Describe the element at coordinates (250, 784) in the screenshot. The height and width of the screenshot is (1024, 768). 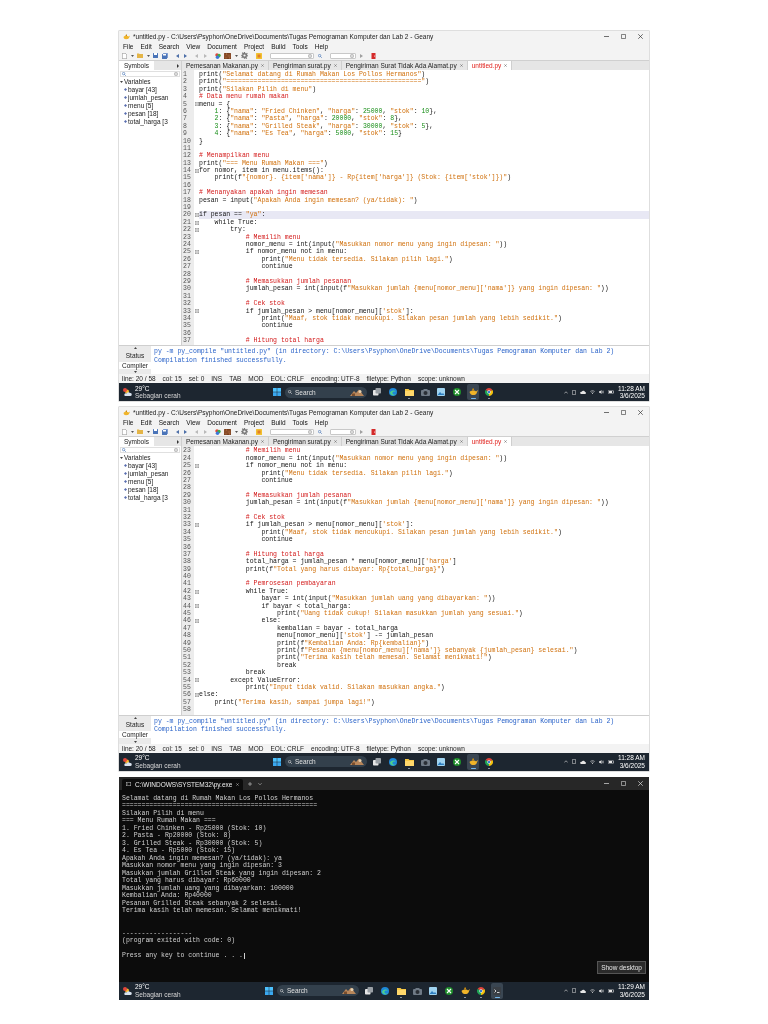
I see `plus-icon` at that location.